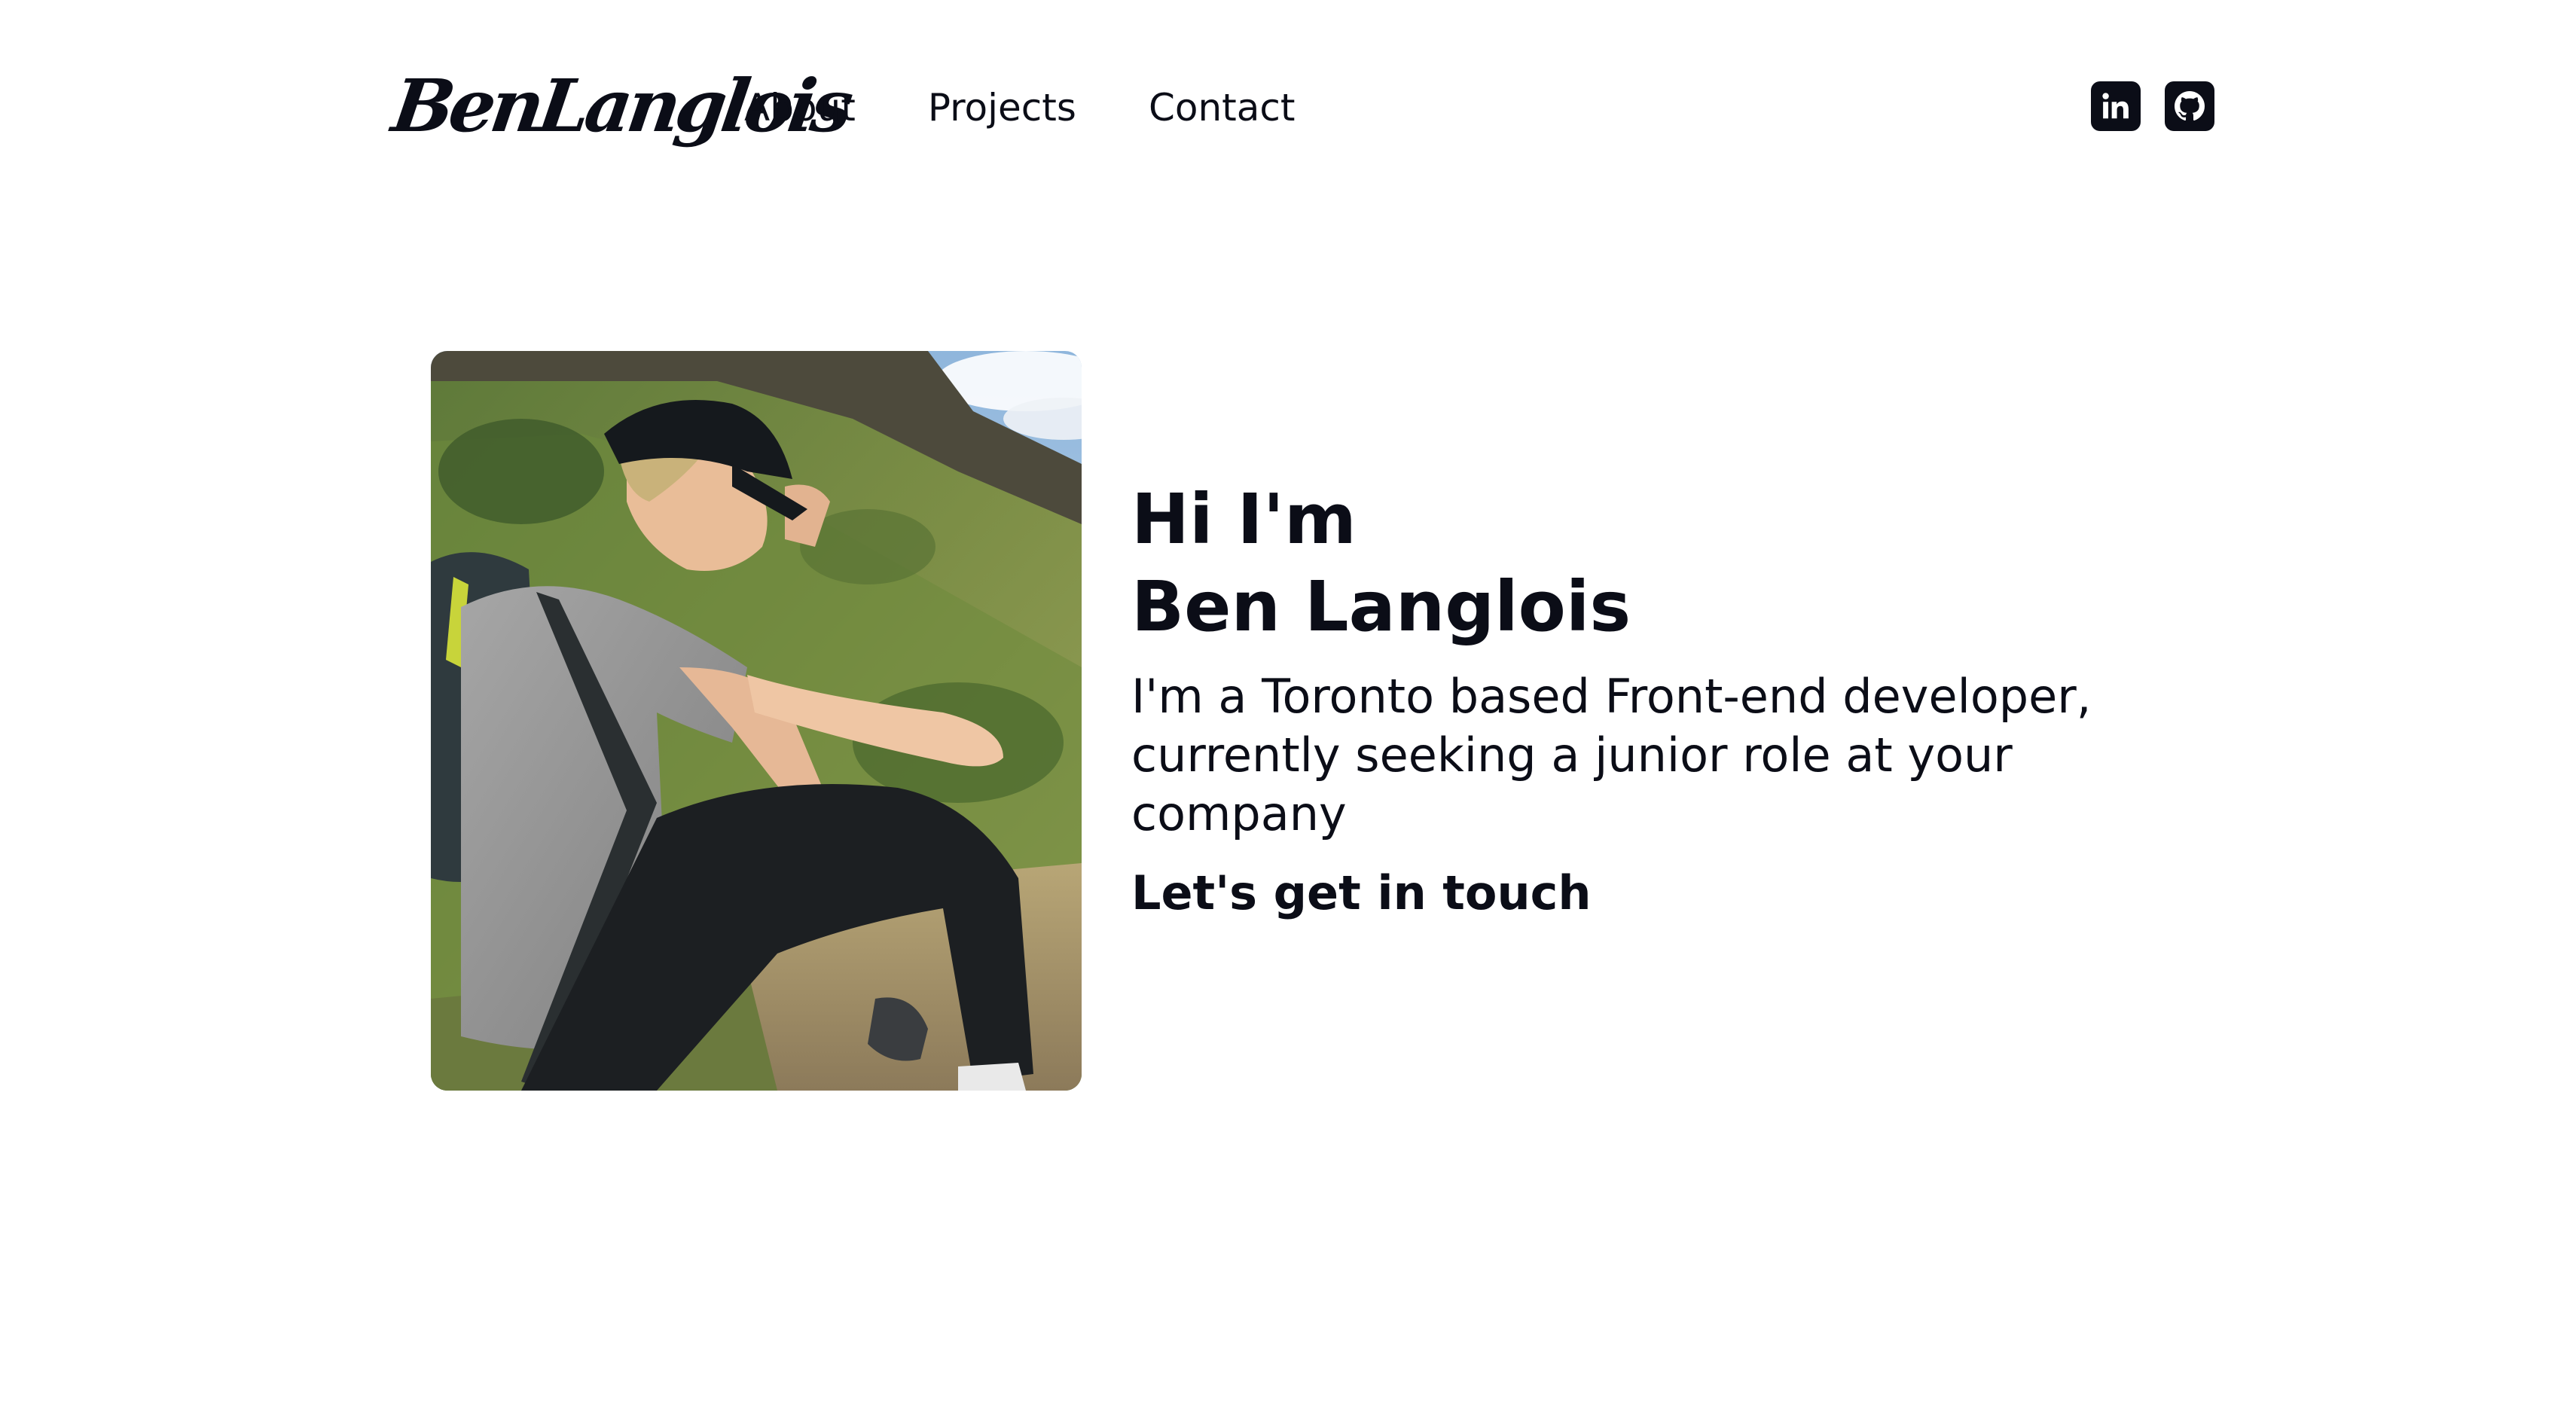  I want to click on main-nav: About Projects Contact, so click(1020, 107).